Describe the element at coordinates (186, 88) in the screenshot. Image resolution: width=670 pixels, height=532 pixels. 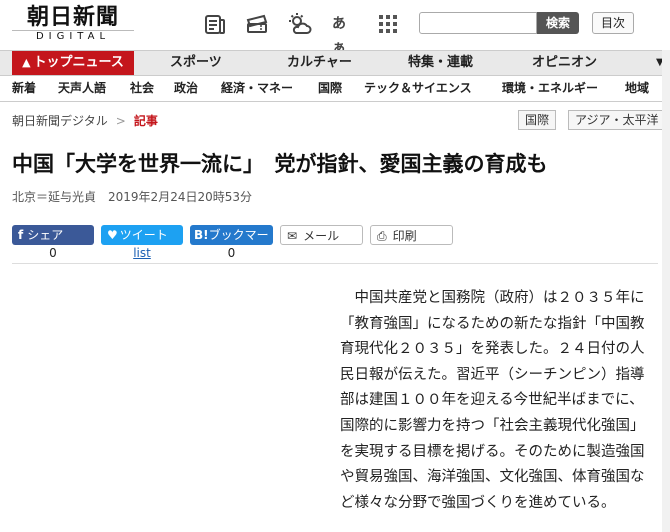
I see `sub-nav-item-politics: 政治` at that location.